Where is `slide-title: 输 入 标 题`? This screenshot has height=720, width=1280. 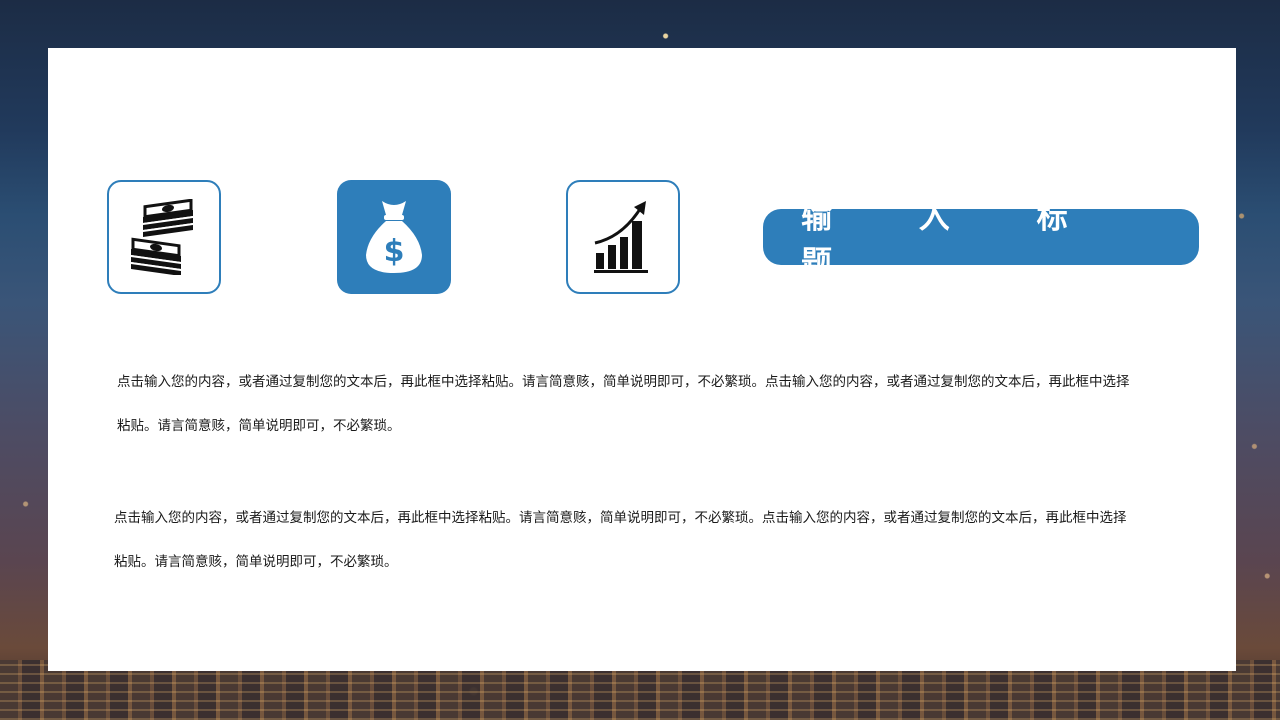 slide-title: 输 入 标 题 is located at coordinates (981, 240).